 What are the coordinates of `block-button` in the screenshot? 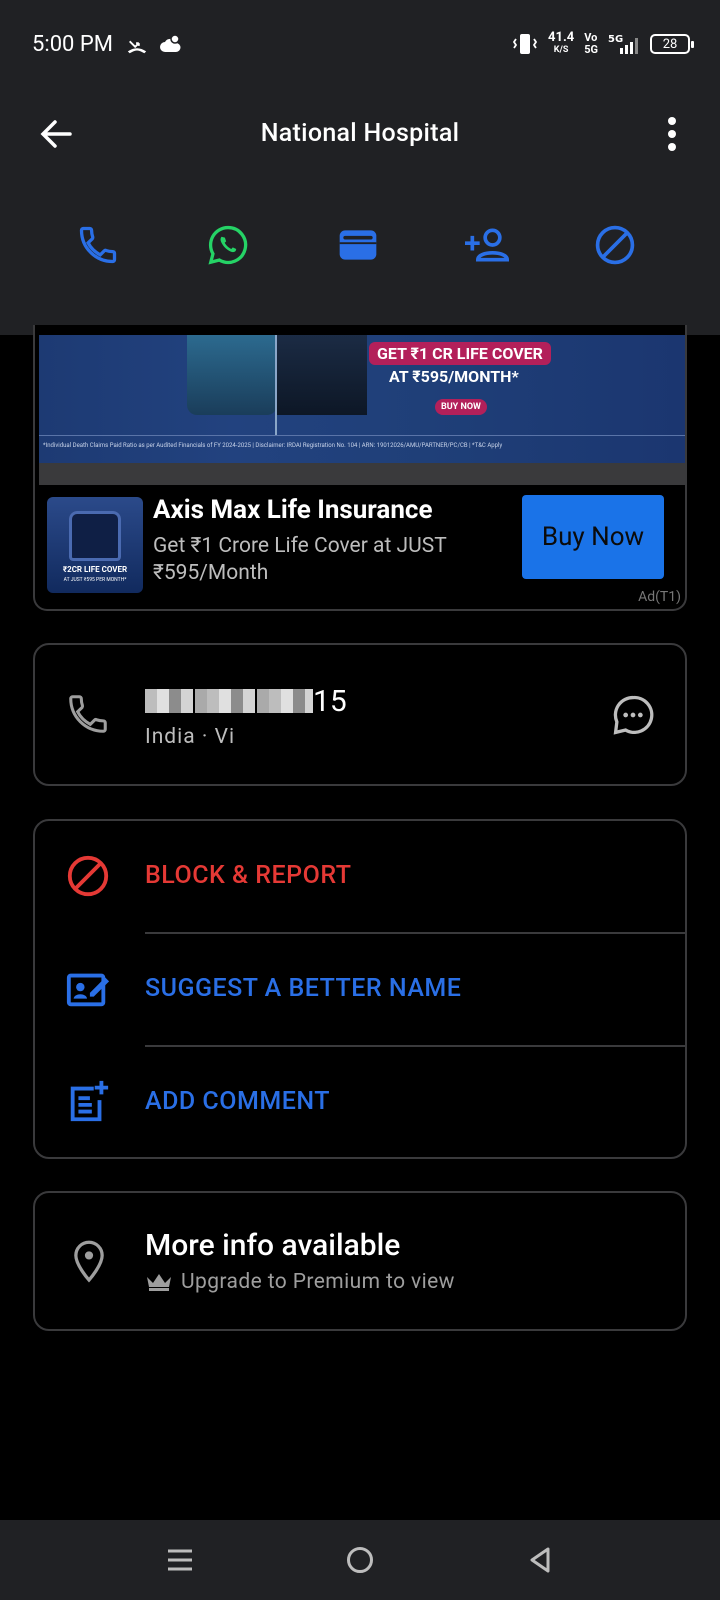 It's located at (615, 245).